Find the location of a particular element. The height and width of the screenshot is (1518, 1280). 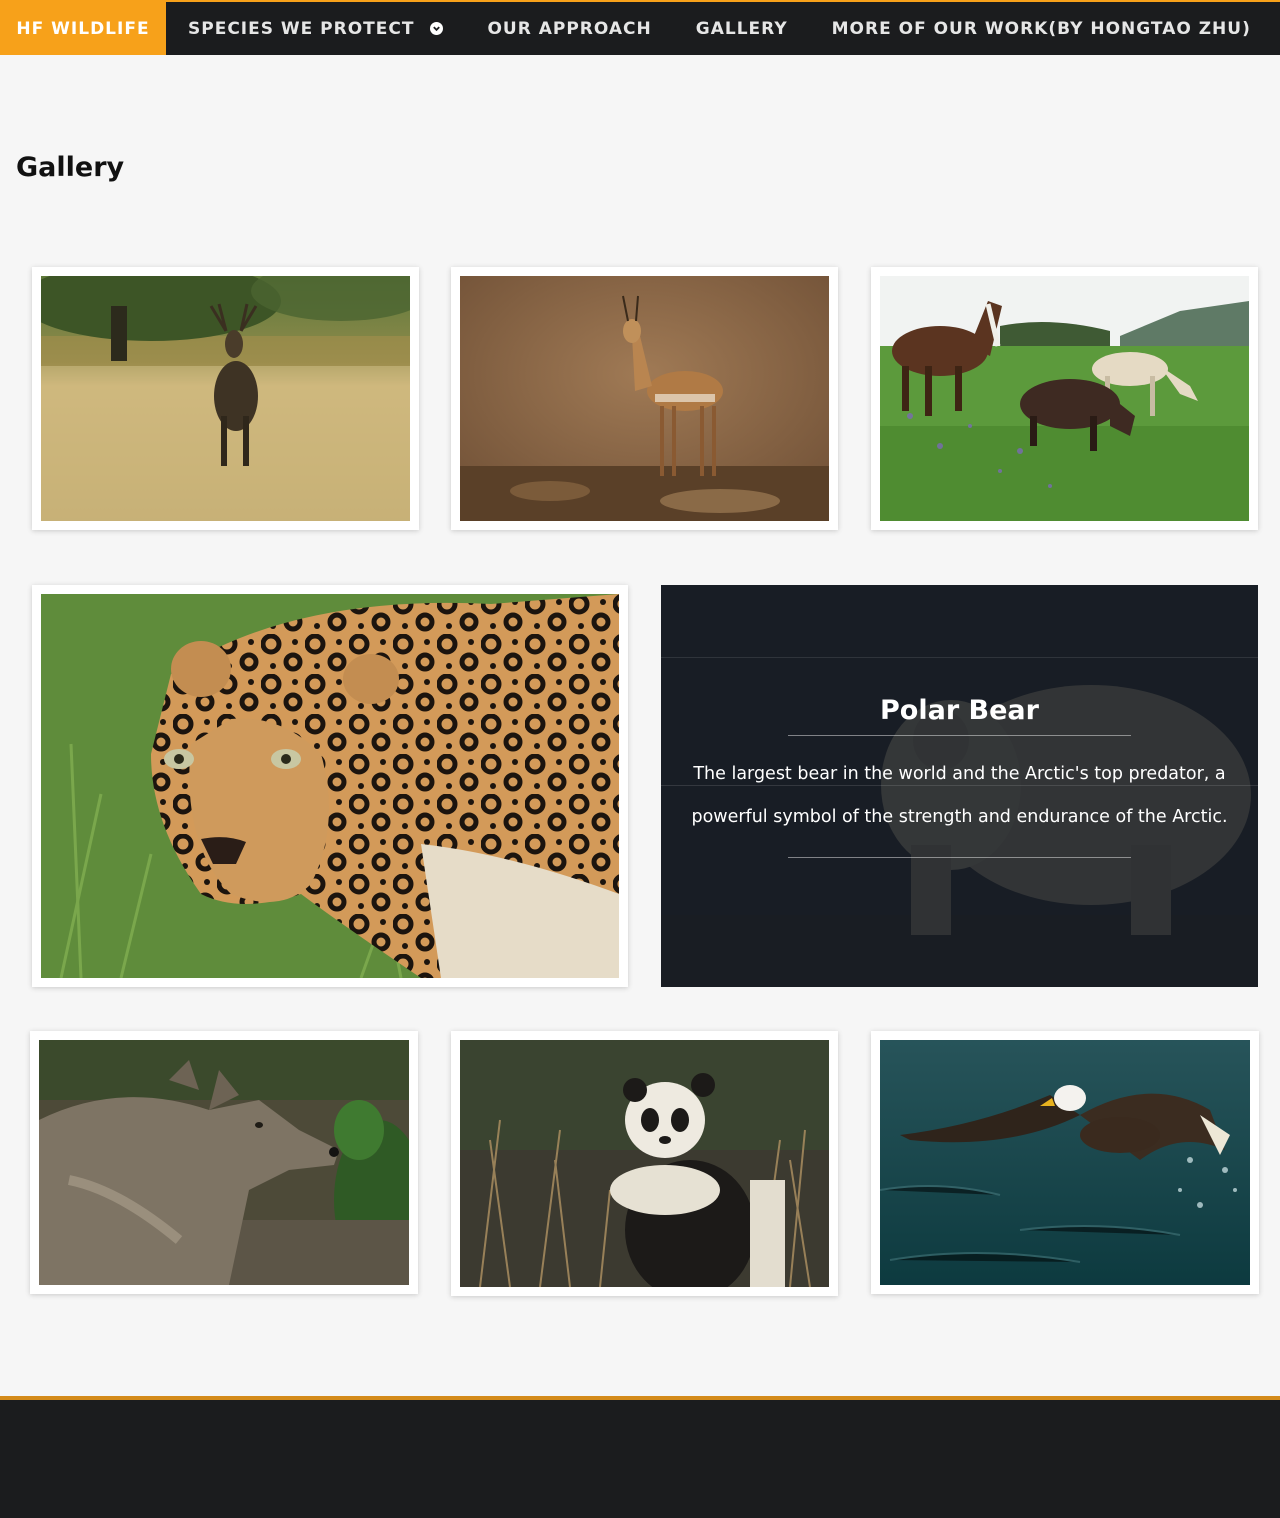

leopard-photo is located at coordinates (330, 786).